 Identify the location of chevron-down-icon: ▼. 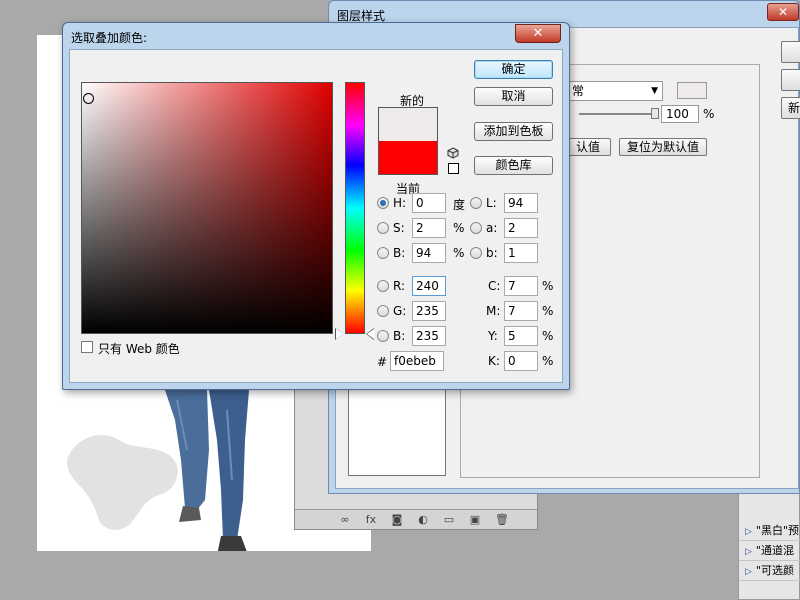
(654, 91).